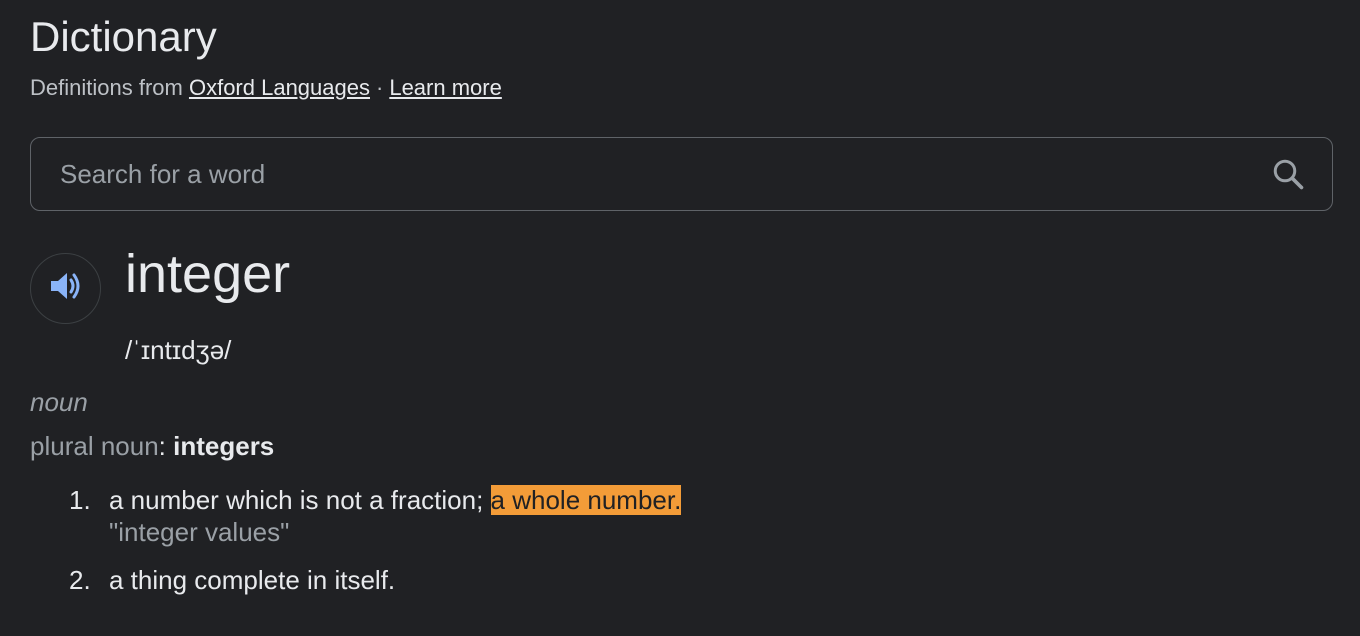  Describe the element at coordinates (178, 350) in the screenshot. I see `phonetic-transcription: /ˈɪntɪdʒə/` at that location.